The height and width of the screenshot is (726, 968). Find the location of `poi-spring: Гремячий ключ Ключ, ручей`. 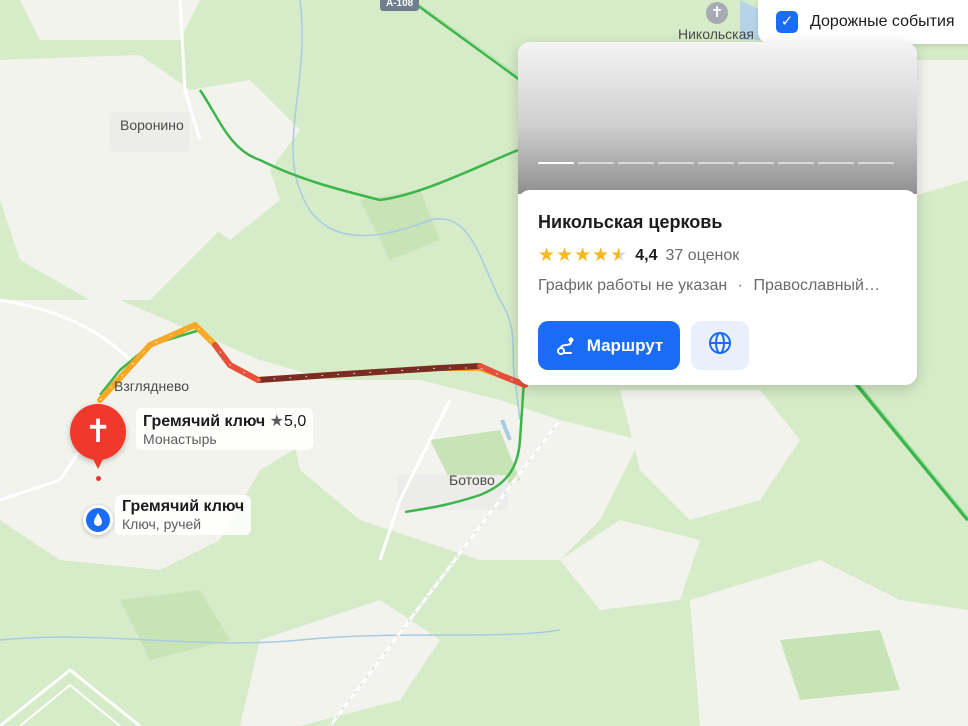

poi-spring: Гремячий ключ Ключ, ручей is located at coordinates (183, 515).